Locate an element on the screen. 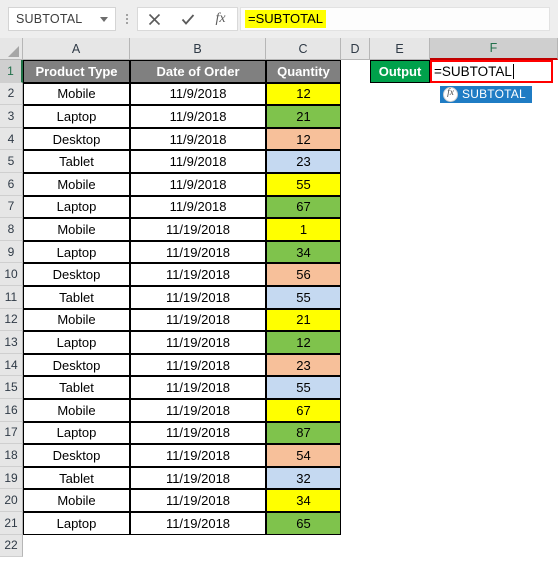 This screenshot has width=558, height=562. cancel-x-icon is located at coordinates (154, 19).